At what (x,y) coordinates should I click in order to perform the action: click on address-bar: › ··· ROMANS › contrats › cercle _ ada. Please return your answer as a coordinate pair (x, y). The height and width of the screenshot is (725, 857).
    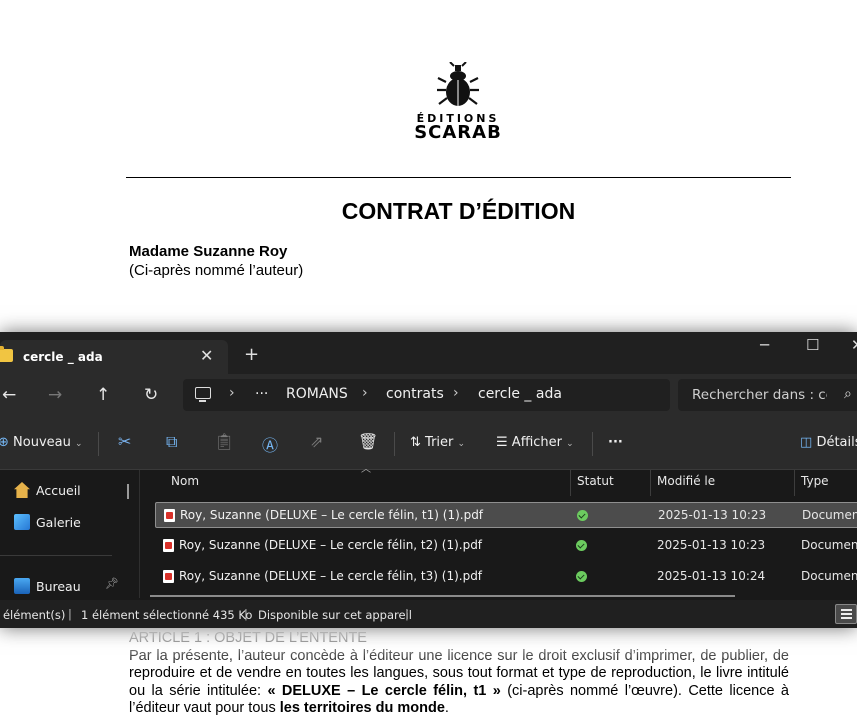
    Looking at the image, I should click on (426, 395).